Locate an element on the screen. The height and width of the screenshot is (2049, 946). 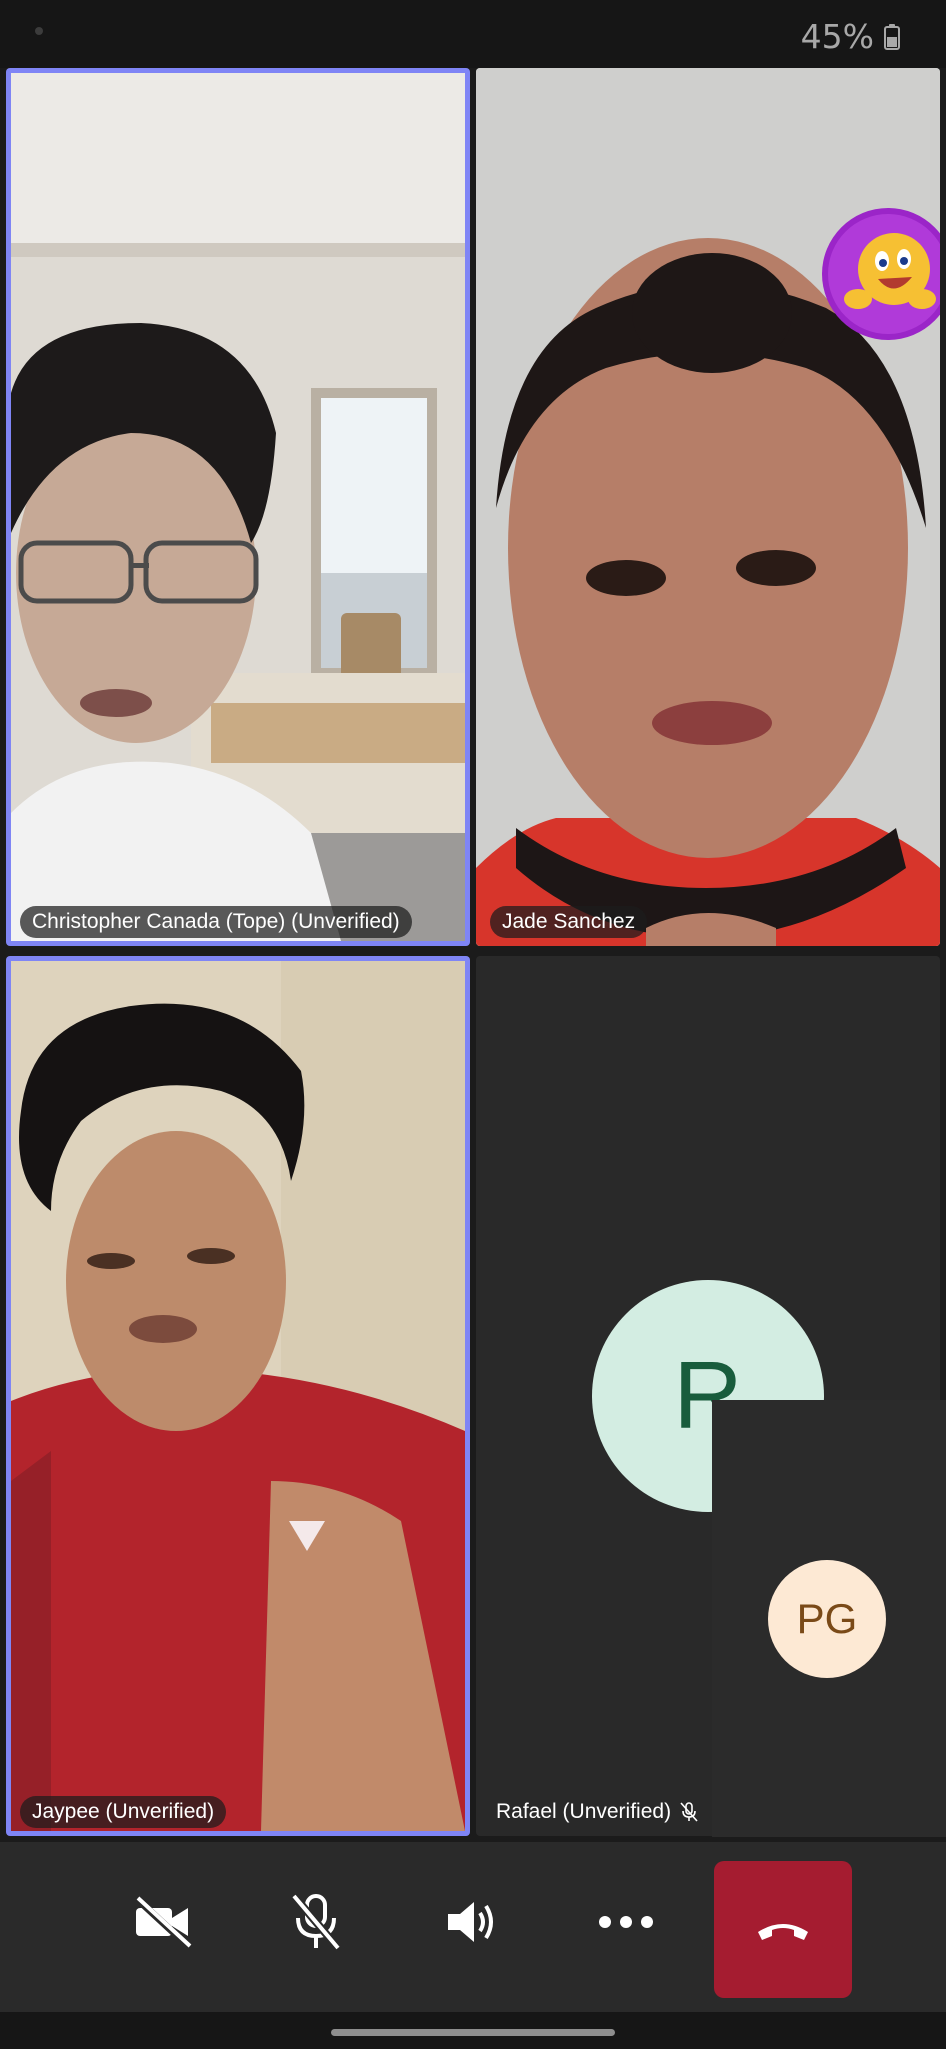
mic-muted-icon is located at coordinates (689, 1812).